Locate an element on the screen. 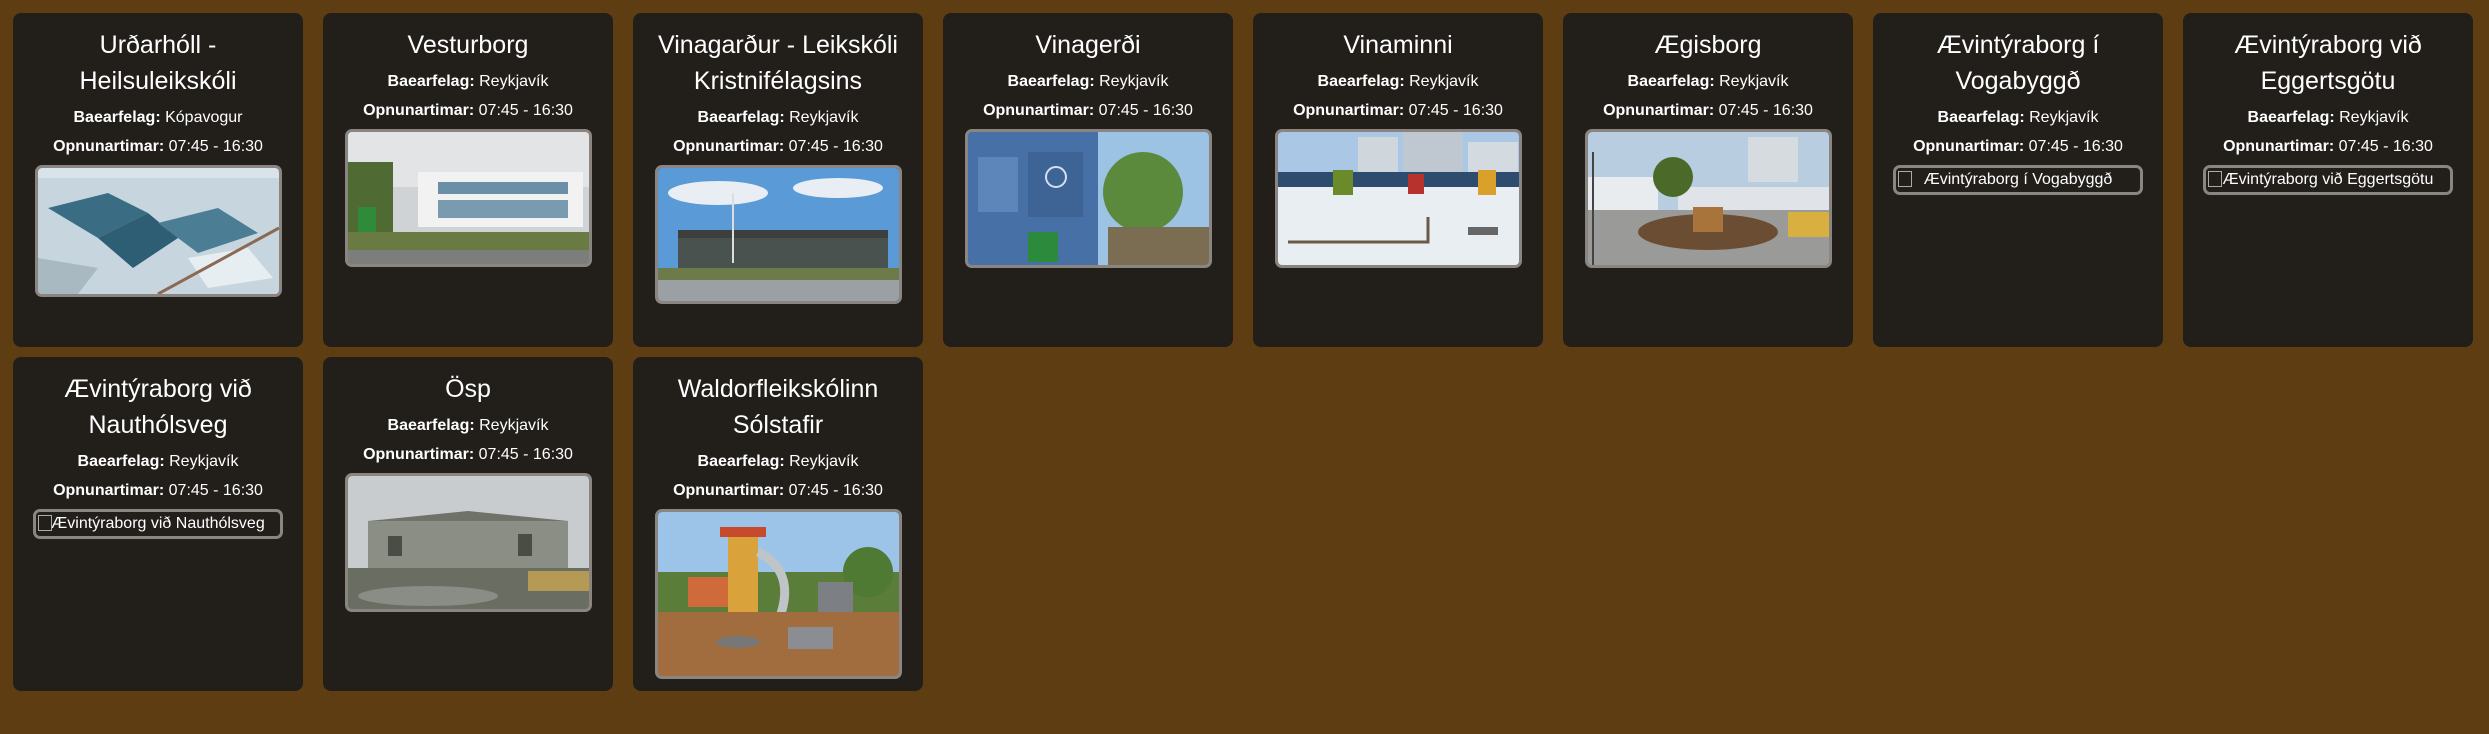 This screenshot has width=2489, height=734. card-title: Ævintýraborg við Nauthólsveg is located at coordinates (158, 407).